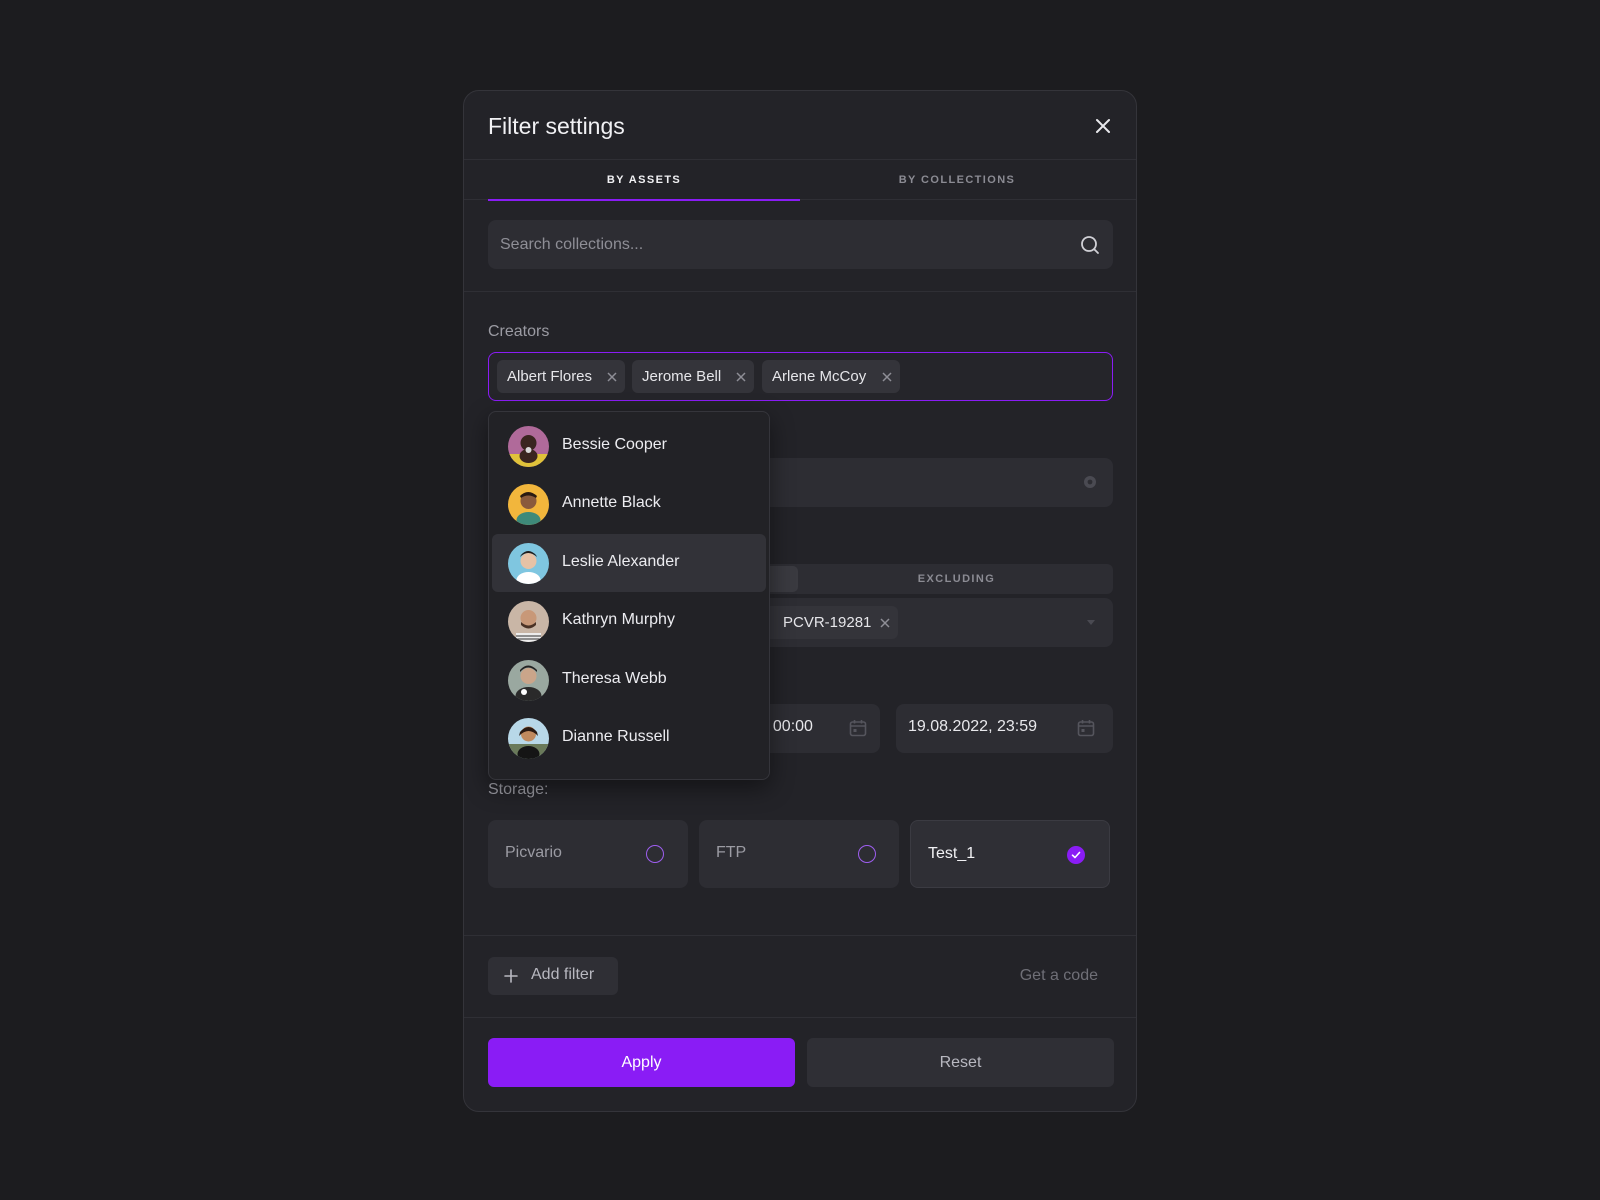 Image resolution: width=1600 pixels, height=1200 pixels. What do you see at coordinates (819, 376) in the screenshot?
I see `chip-label: Arlene McCoy` at bounding box center [819, 376].